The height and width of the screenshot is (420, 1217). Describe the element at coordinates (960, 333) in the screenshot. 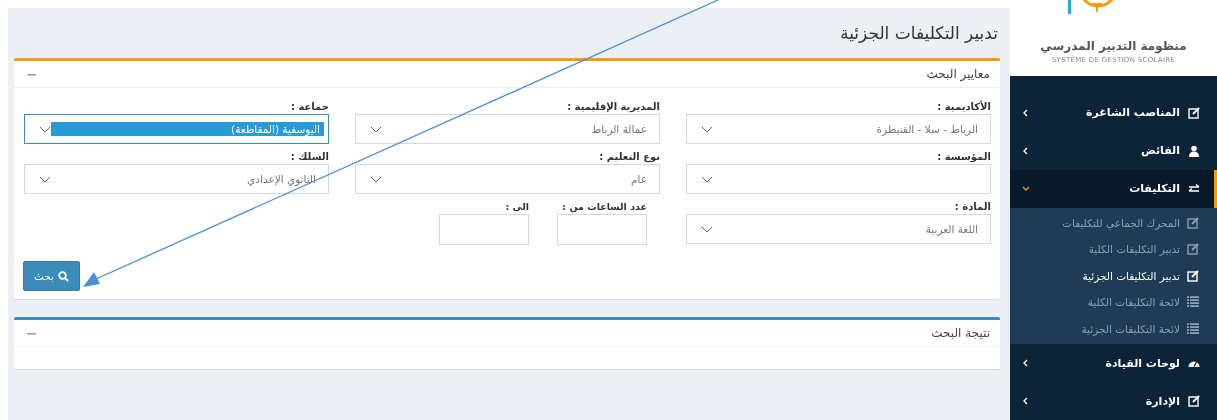

I see `panel-title: نتيجة البحث` at that location.